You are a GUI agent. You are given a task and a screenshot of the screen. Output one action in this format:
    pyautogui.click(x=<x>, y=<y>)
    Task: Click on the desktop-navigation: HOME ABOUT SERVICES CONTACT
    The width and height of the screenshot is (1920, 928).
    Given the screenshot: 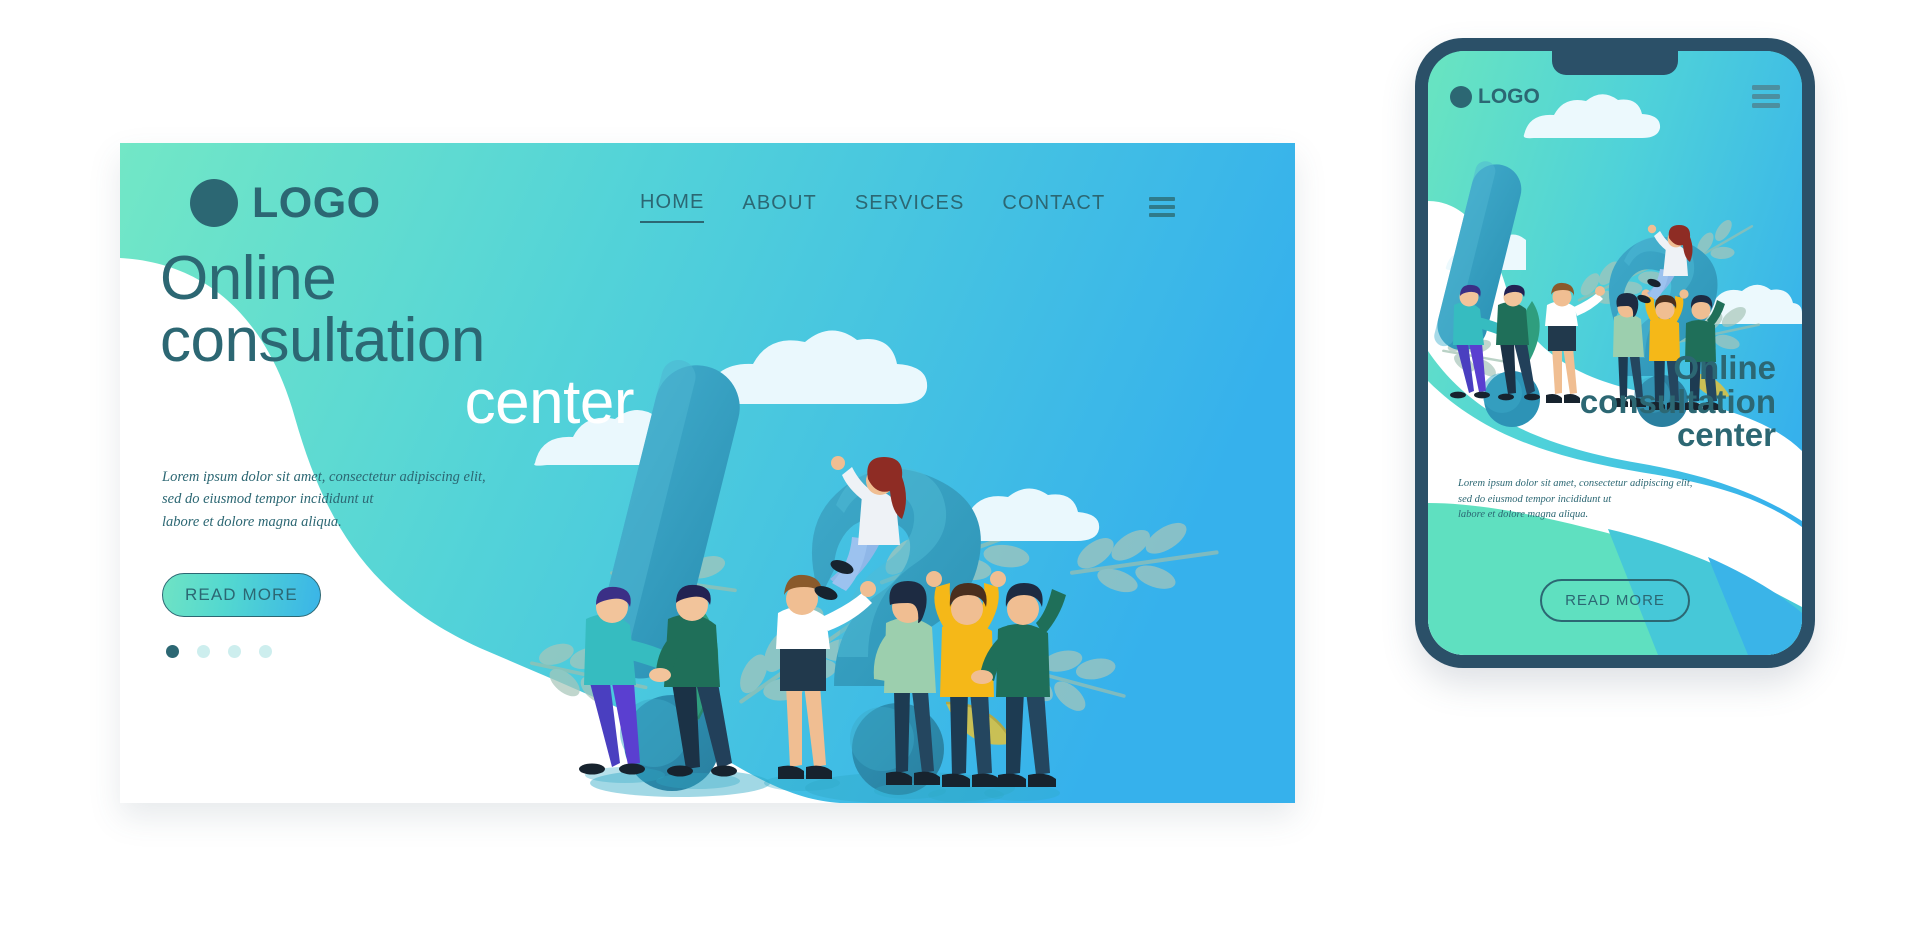 What is the action you would take?
    pyautogui.click(x=908, y=207)
    